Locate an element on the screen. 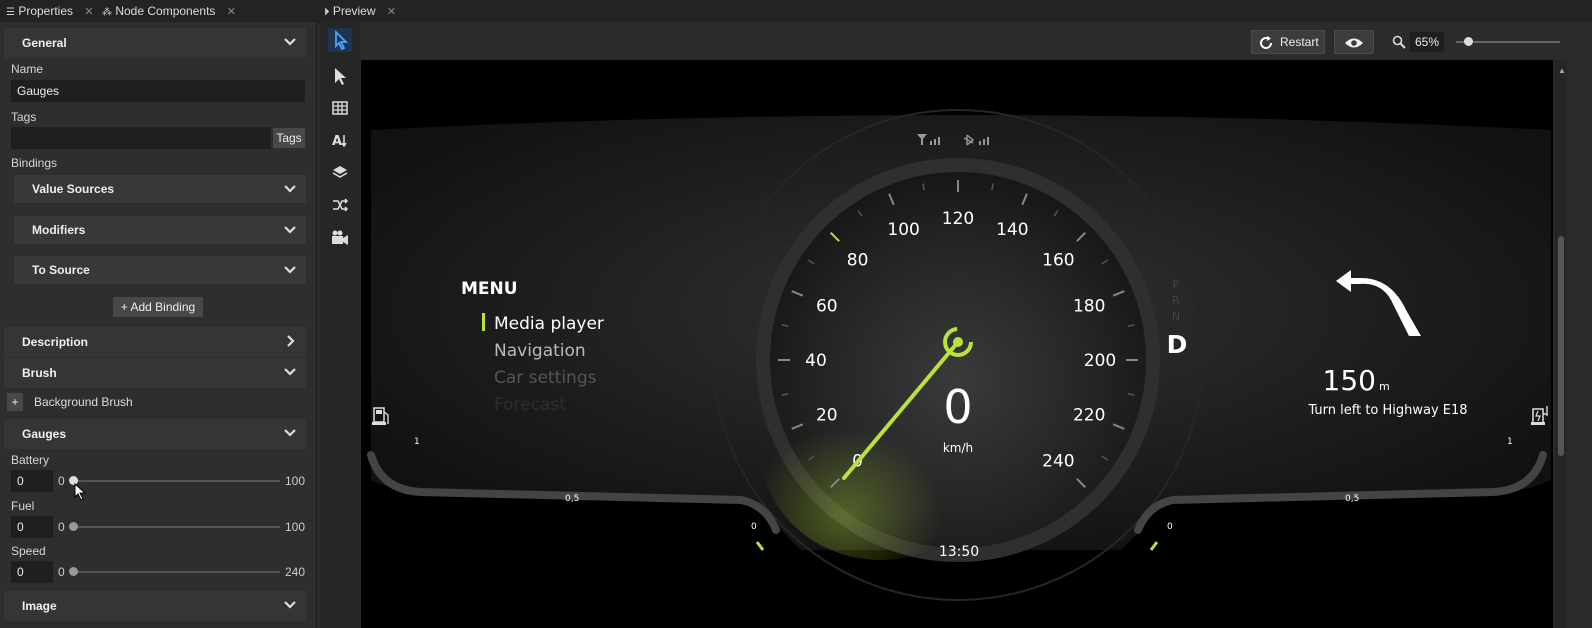 Image resolution: width=1592 pixels, height=628 pixels. layers-tool is located at coordinates (340, 172).